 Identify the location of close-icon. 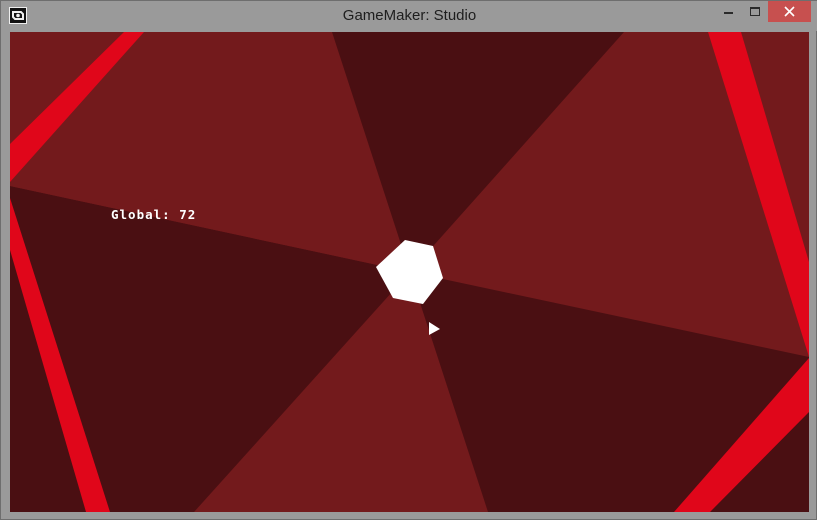
(789, 11).